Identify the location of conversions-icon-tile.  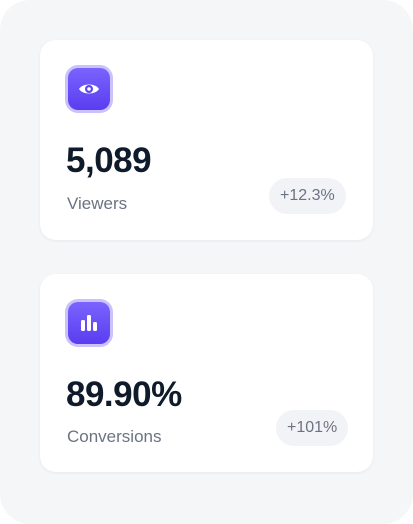
(89, 323).